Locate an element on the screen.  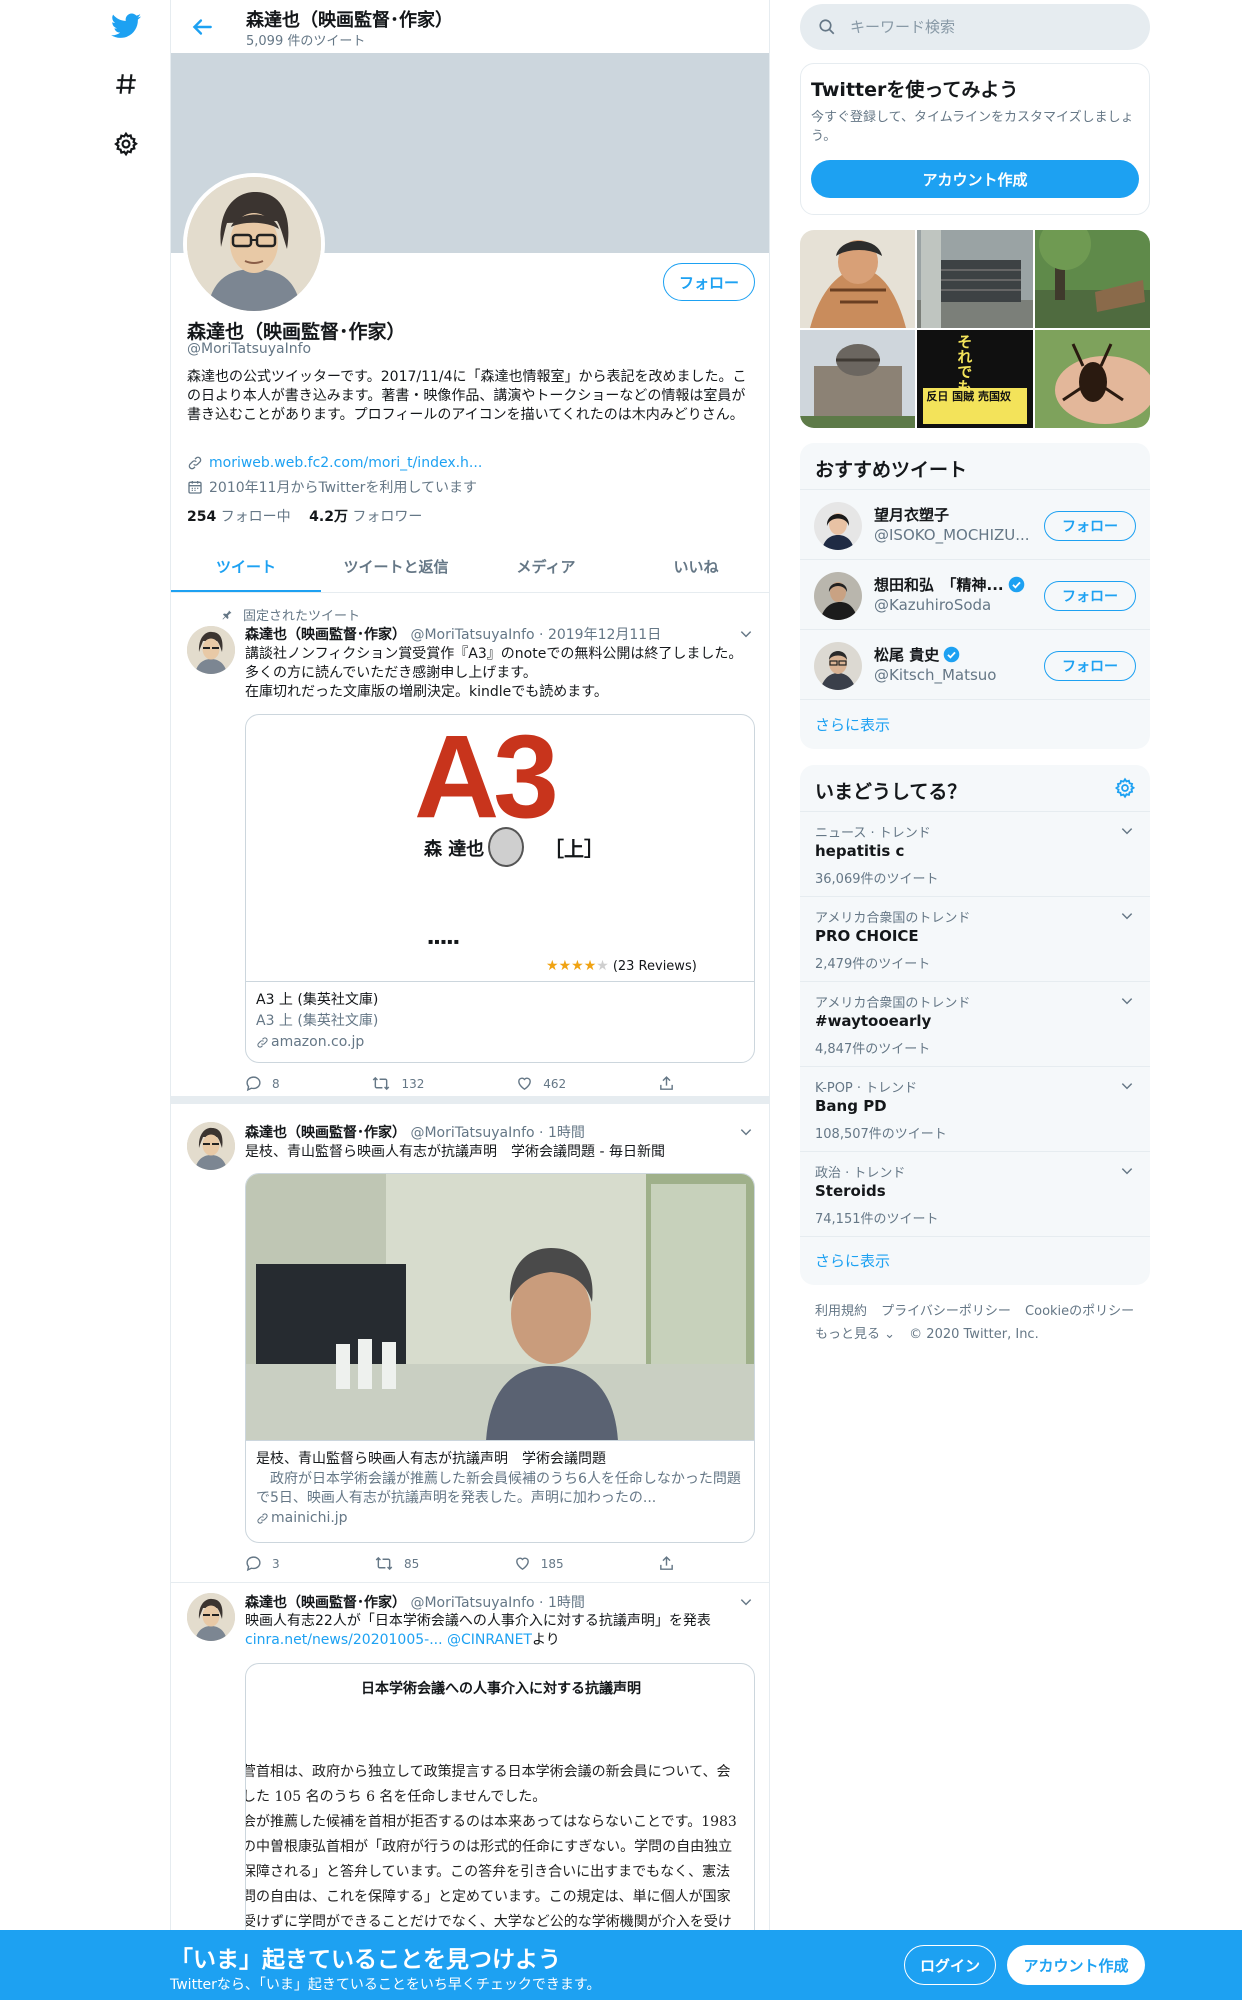
card-image-photo is located at coordinates (500, 1307).